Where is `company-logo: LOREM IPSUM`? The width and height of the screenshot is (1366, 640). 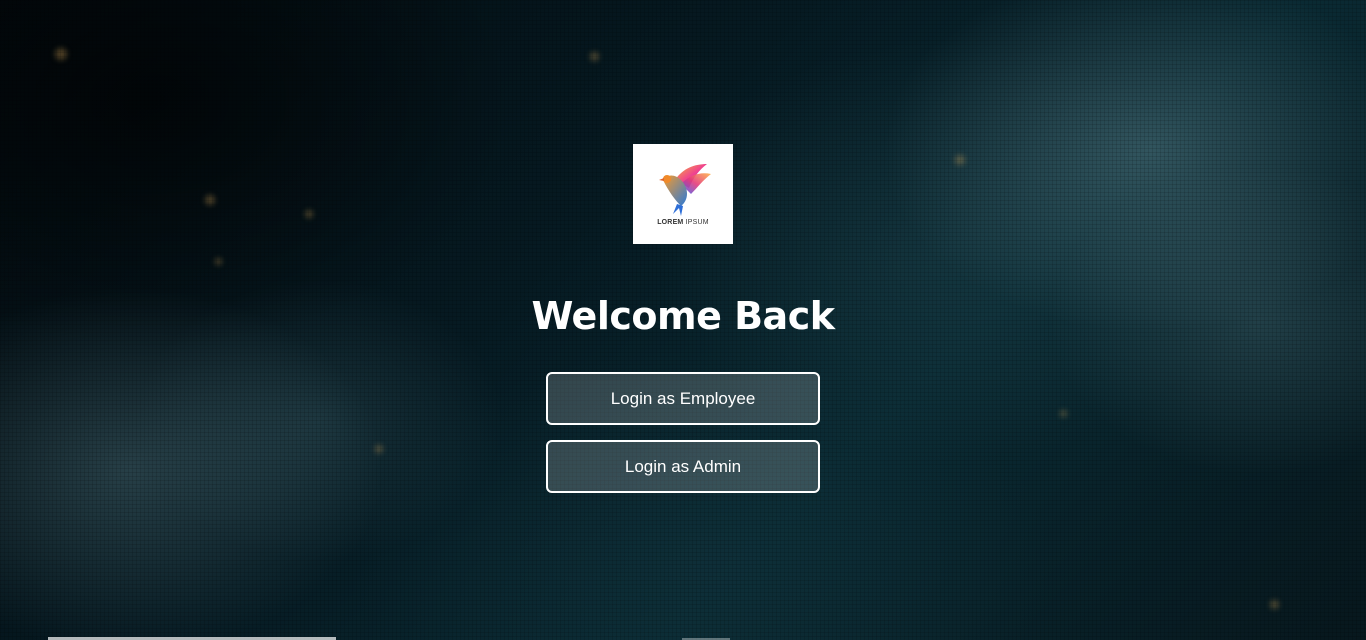 company-logo: LOREM IPSUM is located at coordinates (683, 194).